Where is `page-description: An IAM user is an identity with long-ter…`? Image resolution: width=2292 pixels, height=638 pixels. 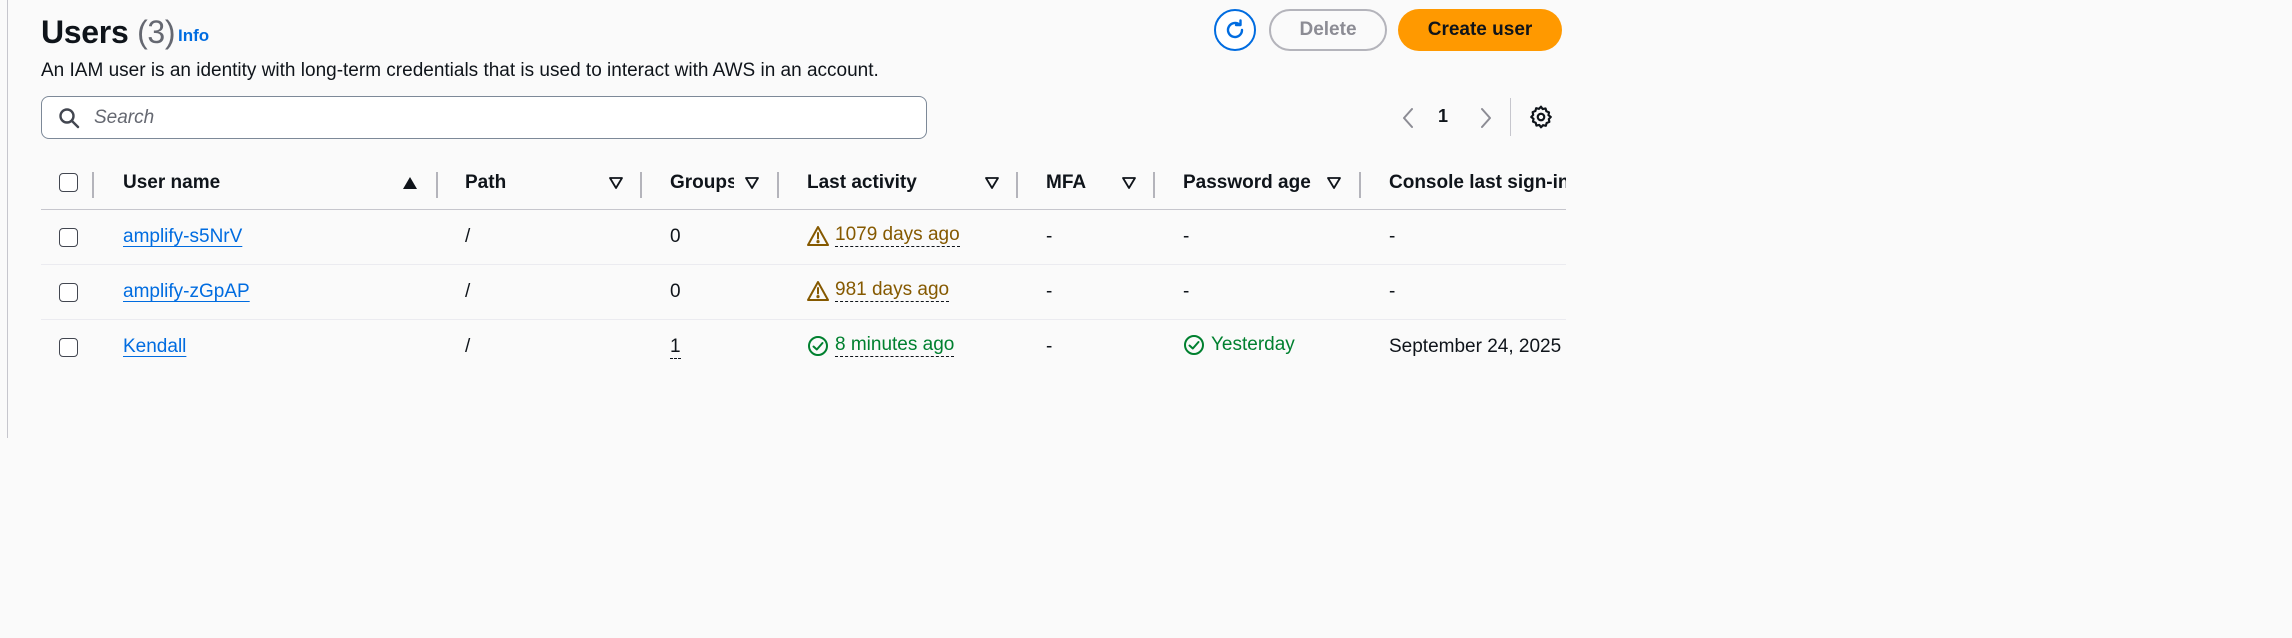 page-description: An IAM user is an identity with long-ter… is located at coordinates (460, 70).